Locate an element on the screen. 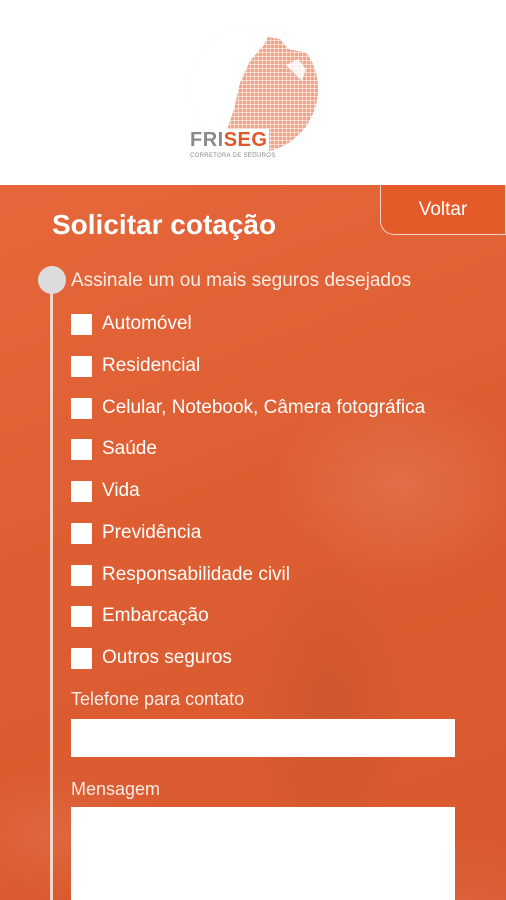  option-vida: Vida is located at coordinates (105, 491).